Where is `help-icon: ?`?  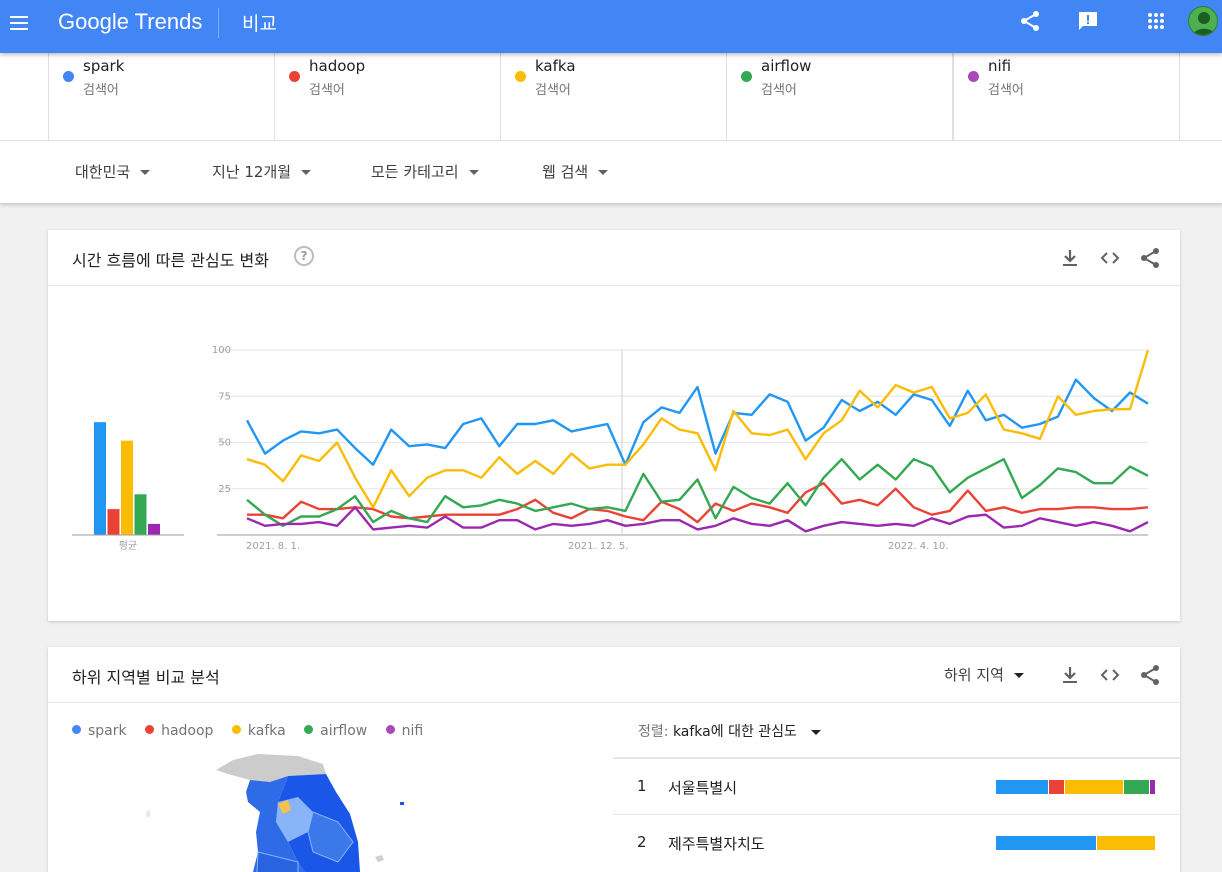 help-icon: ? is located at coordinates (304, 256).